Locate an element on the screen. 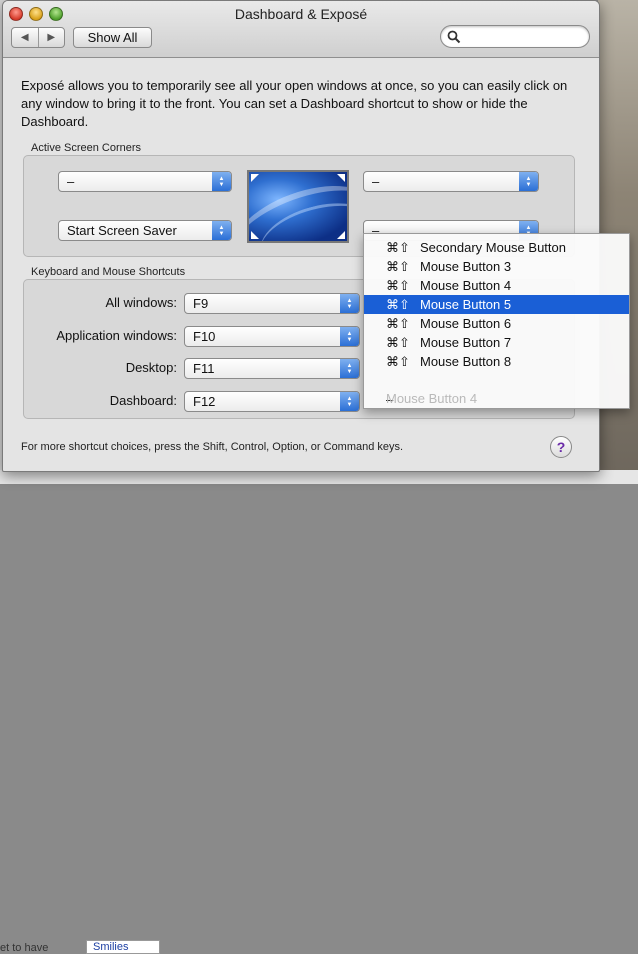  all-windows-key-popup: F9 ▲ ▼ is located at coordinates (272, 303).